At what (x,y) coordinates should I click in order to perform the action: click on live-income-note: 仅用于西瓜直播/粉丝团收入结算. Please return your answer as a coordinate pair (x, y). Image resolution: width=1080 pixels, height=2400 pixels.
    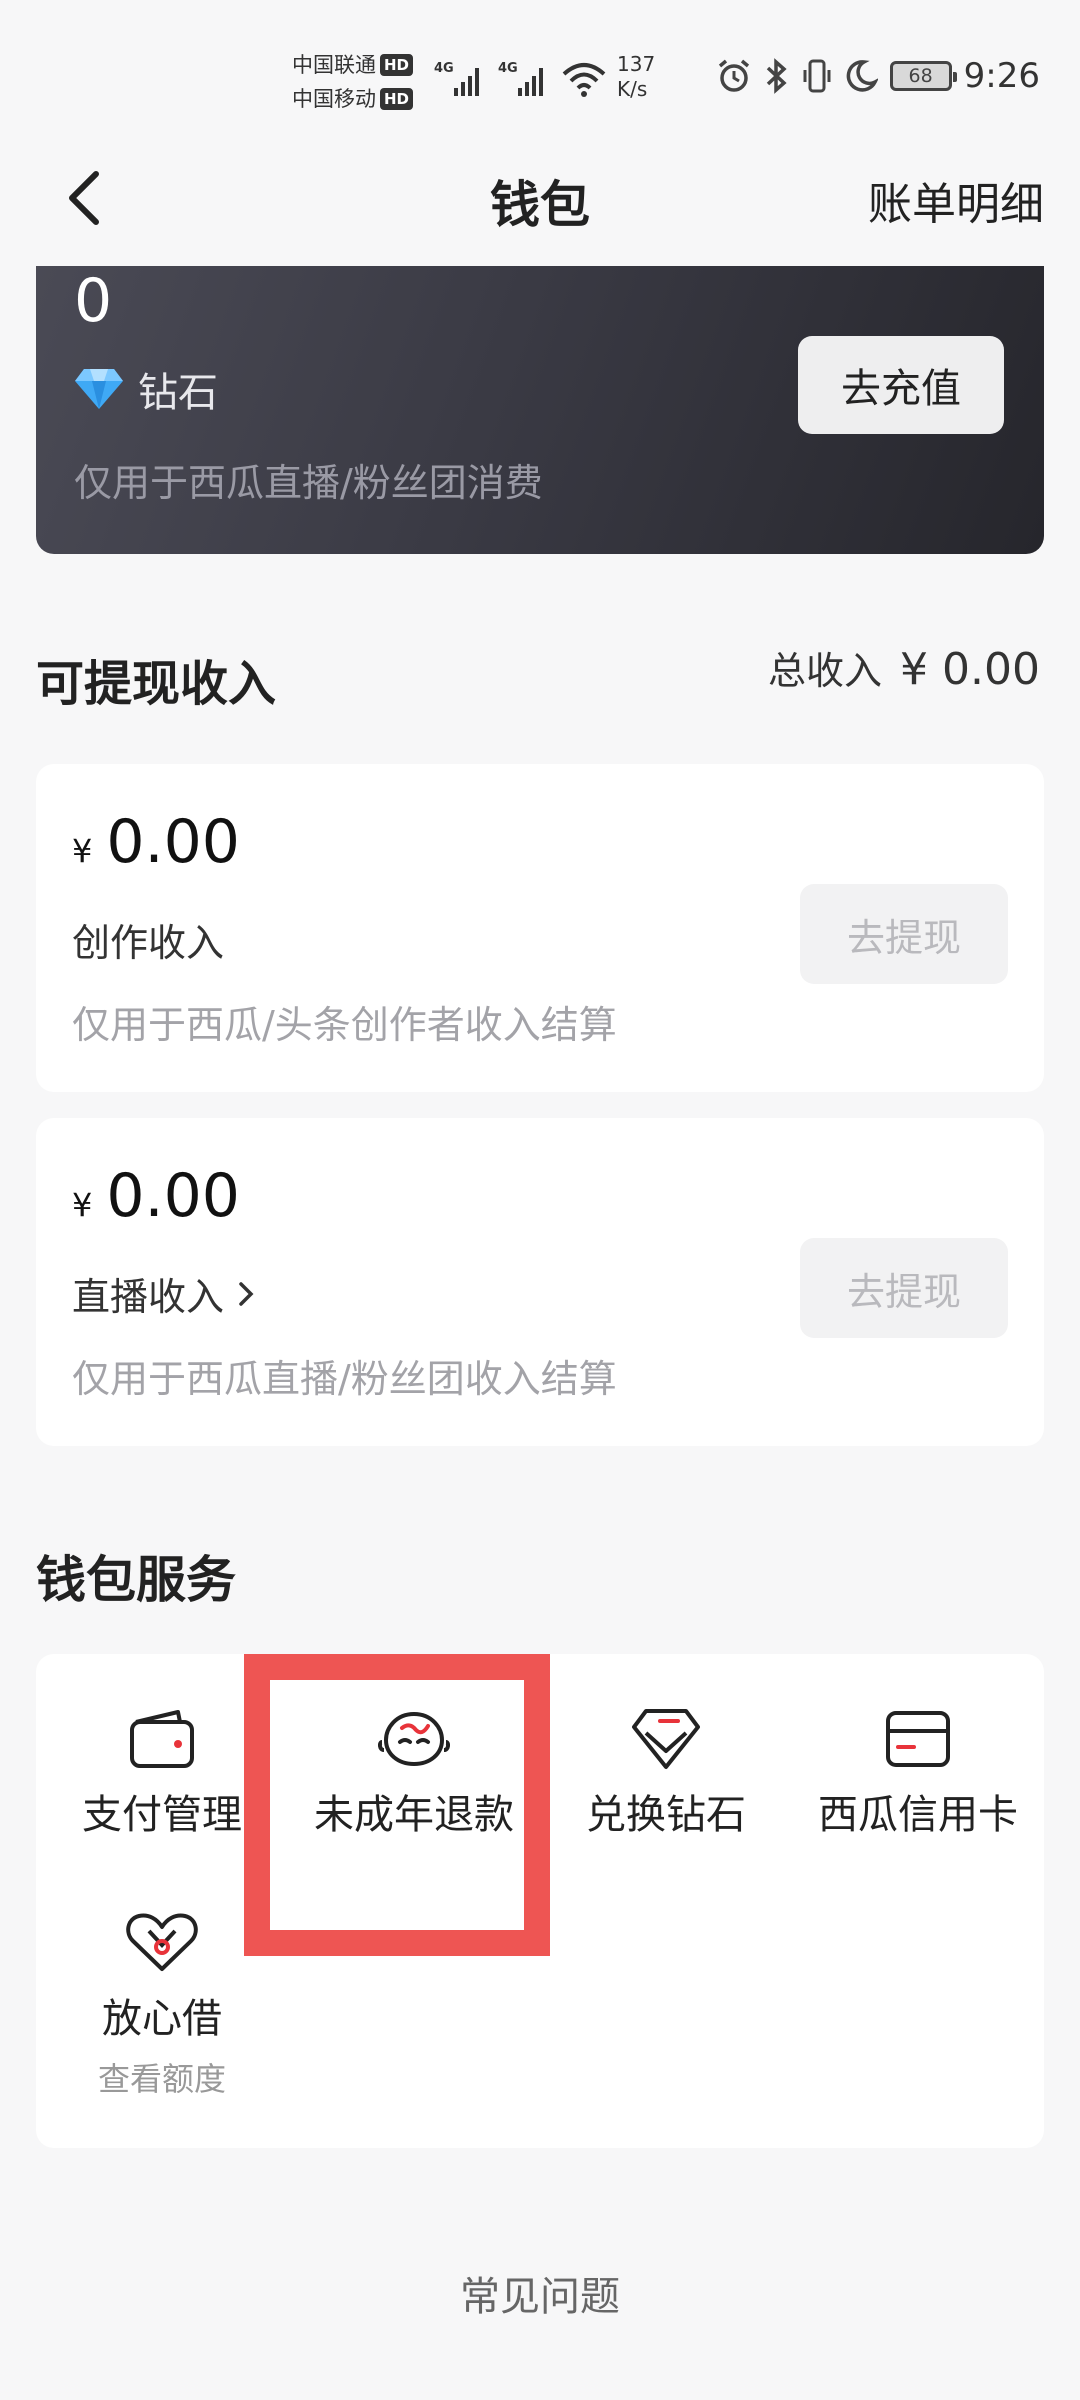
    Looking at the image, I should click on (344, 1379).